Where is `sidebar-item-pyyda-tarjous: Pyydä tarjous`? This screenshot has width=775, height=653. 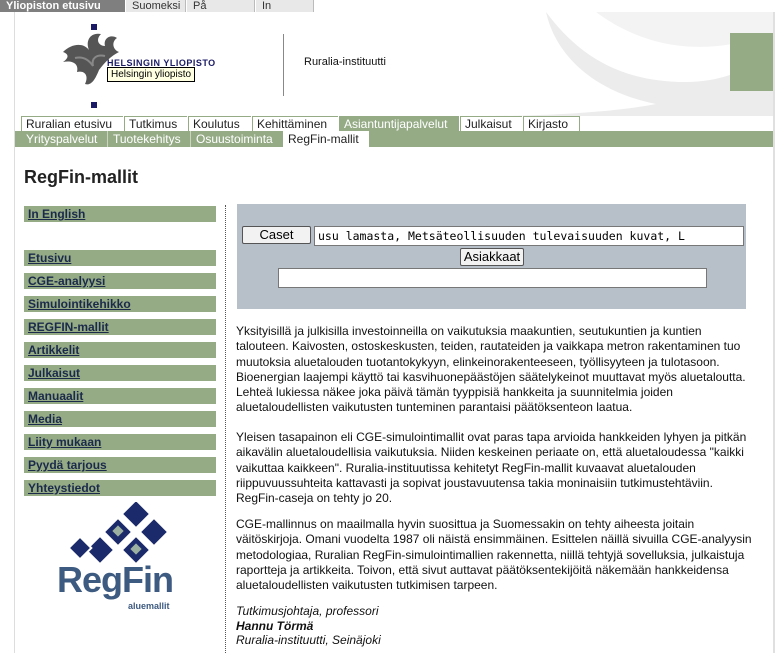
sidebar-item-pyyda-tarjous: Pyydä tarjous is located at coordinates (120, 465).